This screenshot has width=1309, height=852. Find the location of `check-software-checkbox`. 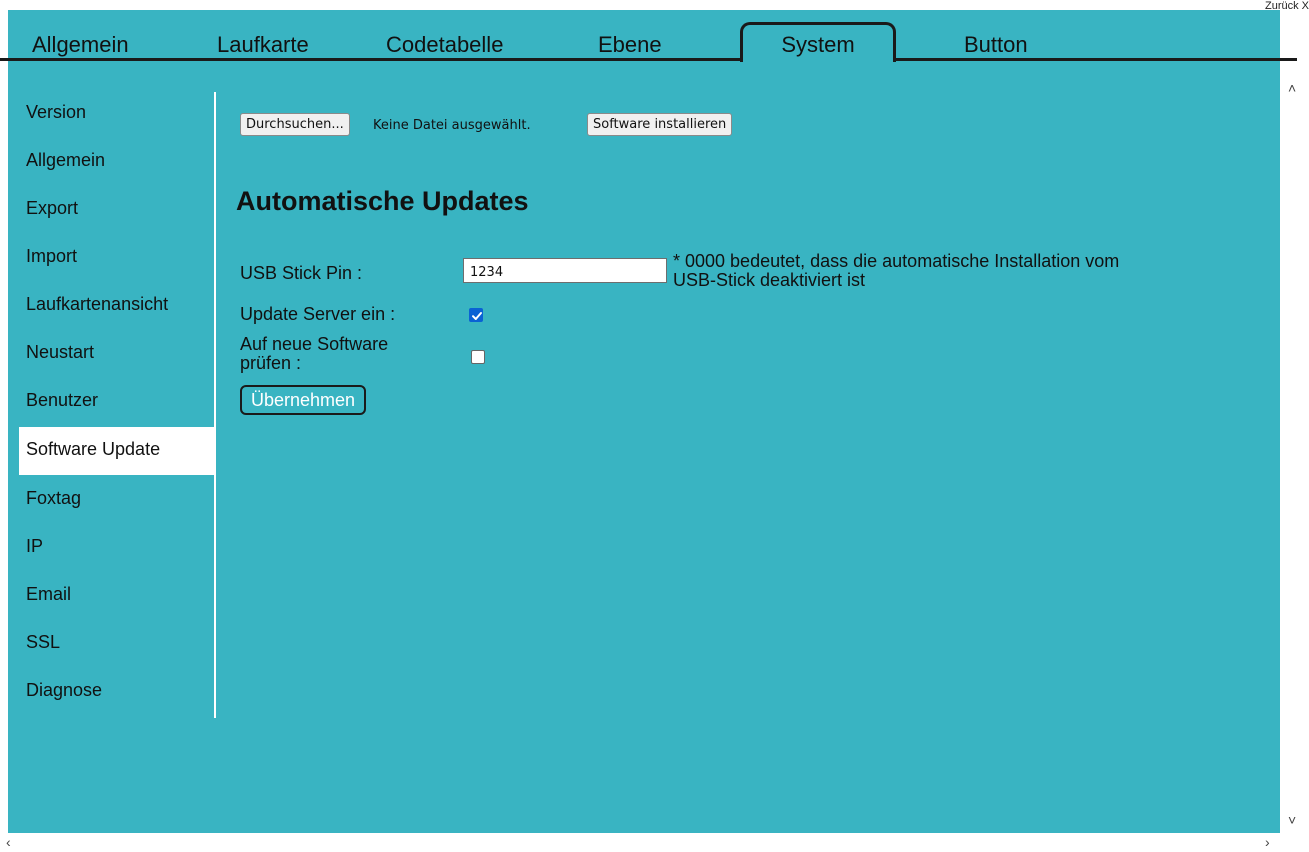

check-software-checkbox is located at coordinates (478, 357).